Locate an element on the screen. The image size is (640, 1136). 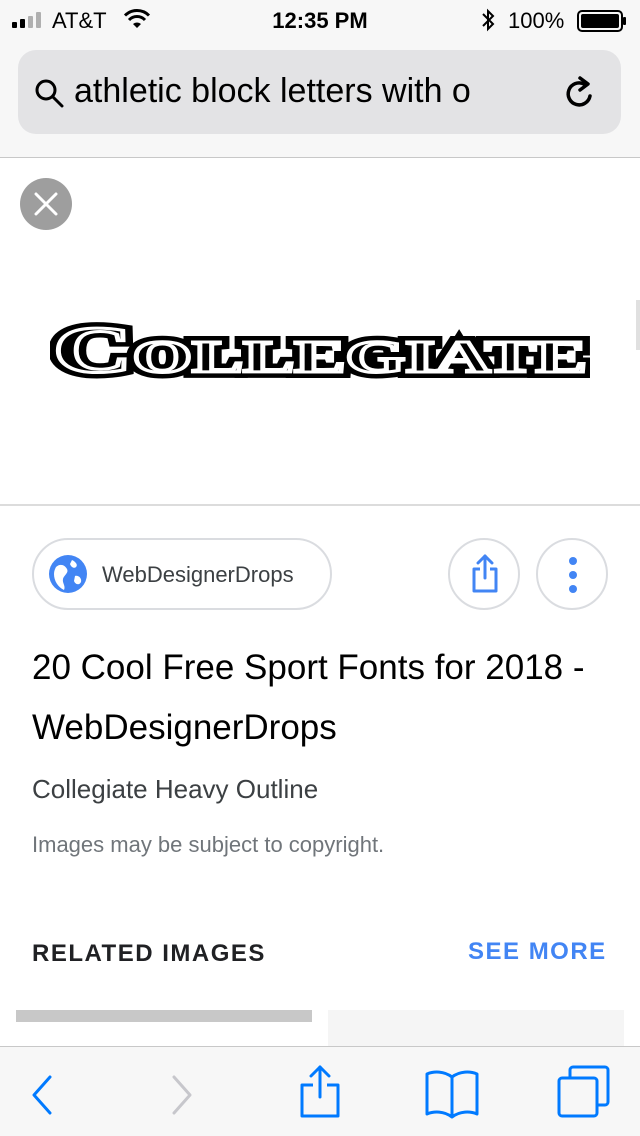
globe-icon is located at coordinates (68, 574).